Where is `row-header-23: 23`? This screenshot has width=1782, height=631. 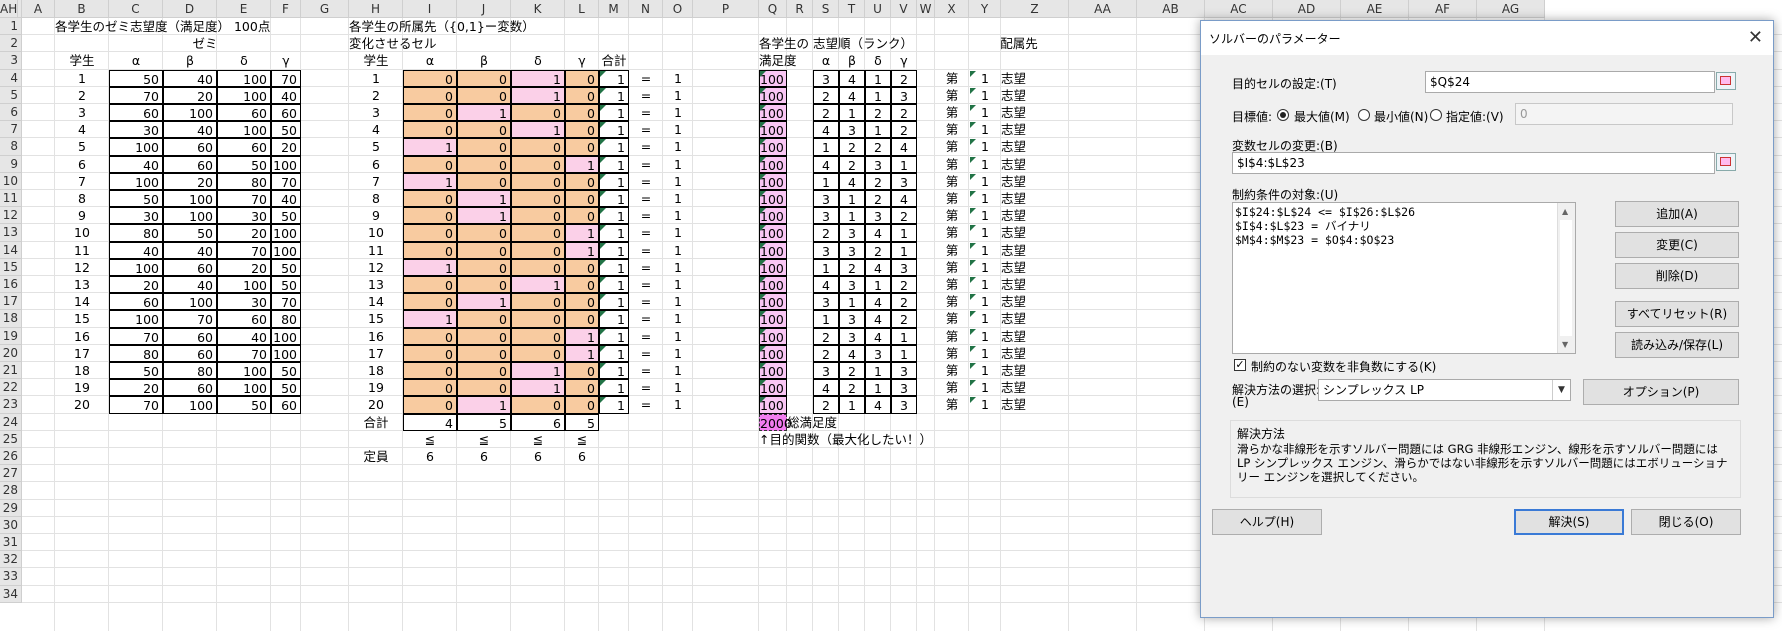 row-header-23: 23 is located at coordinates (11, 405).